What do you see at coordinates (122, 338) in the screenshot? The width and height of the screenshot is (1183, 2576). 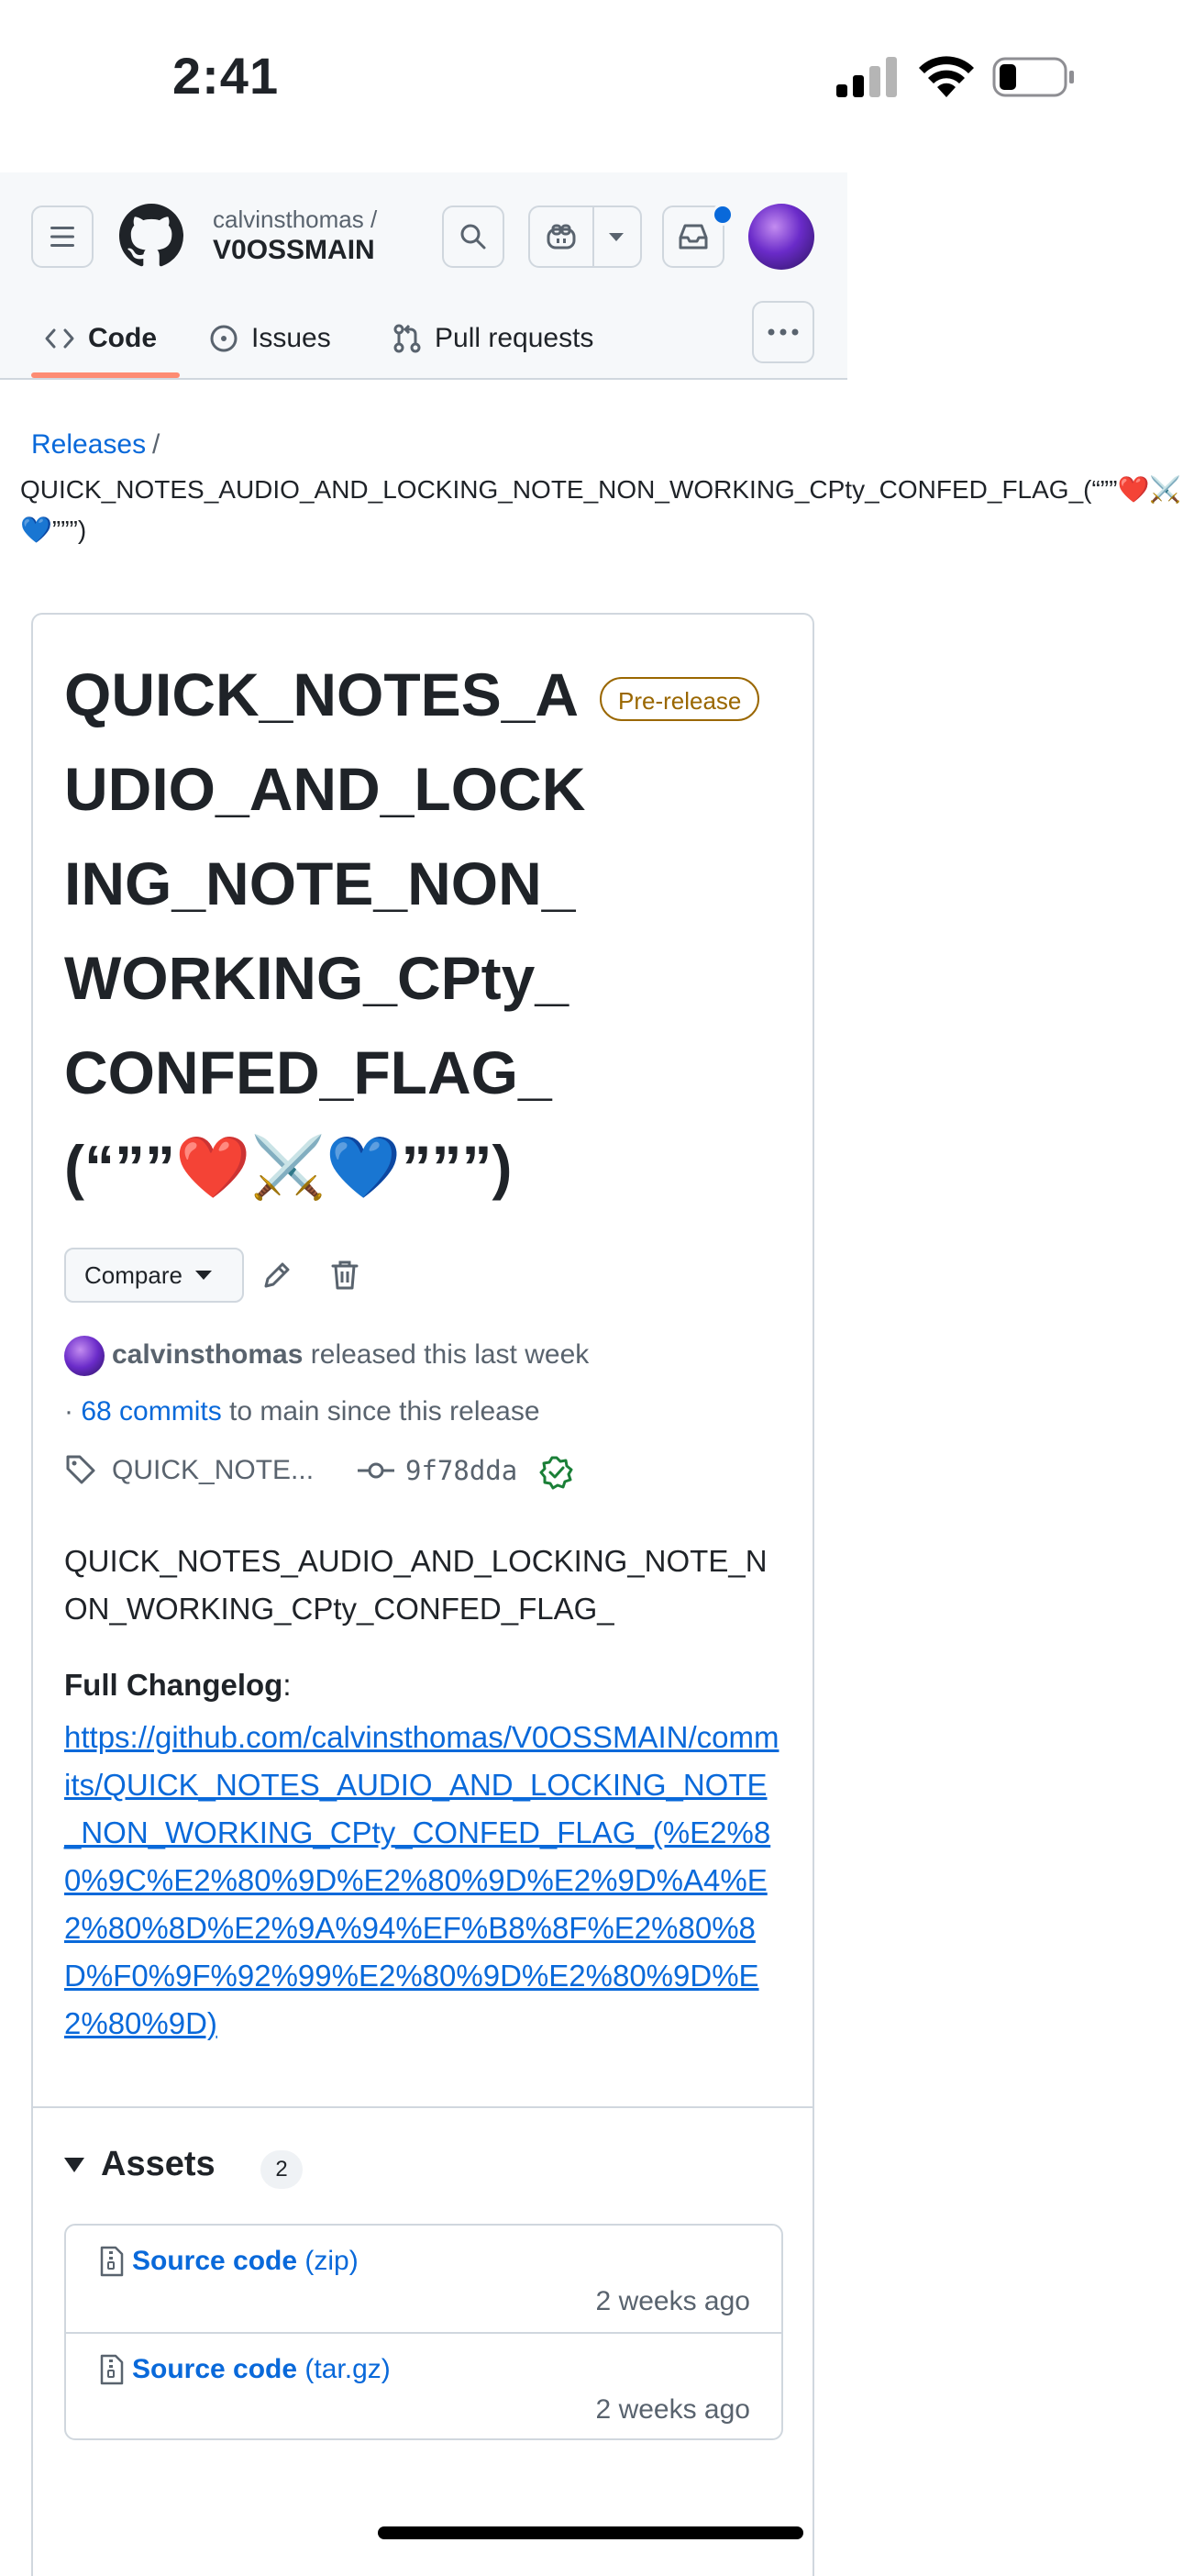 I see `tab-code-label: Code` at bounding box center [122, 338].